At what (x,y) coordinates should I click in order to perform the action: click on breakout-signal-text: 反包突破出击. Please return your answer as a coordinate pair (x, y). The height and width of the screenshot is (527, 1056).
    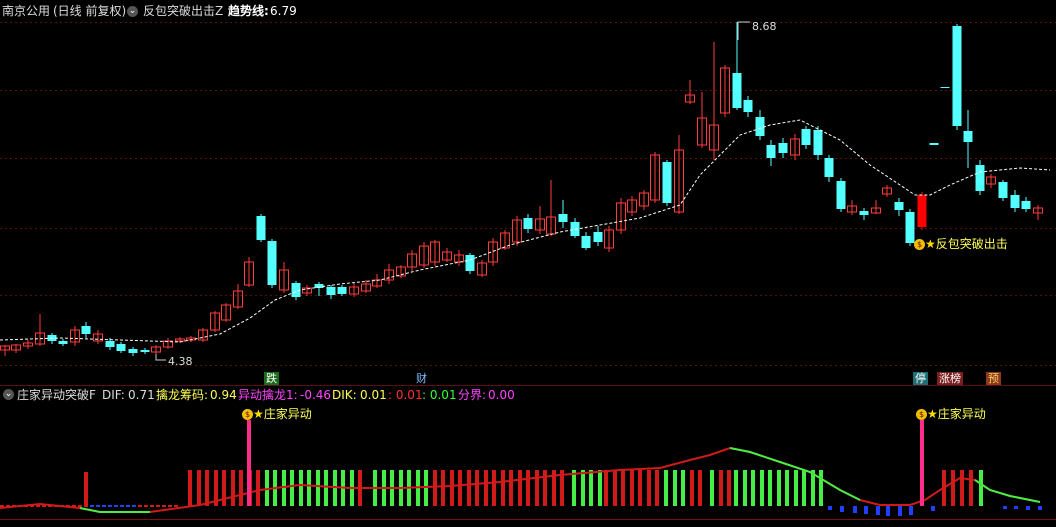
    Looking at the image, I should click on (971, 244).